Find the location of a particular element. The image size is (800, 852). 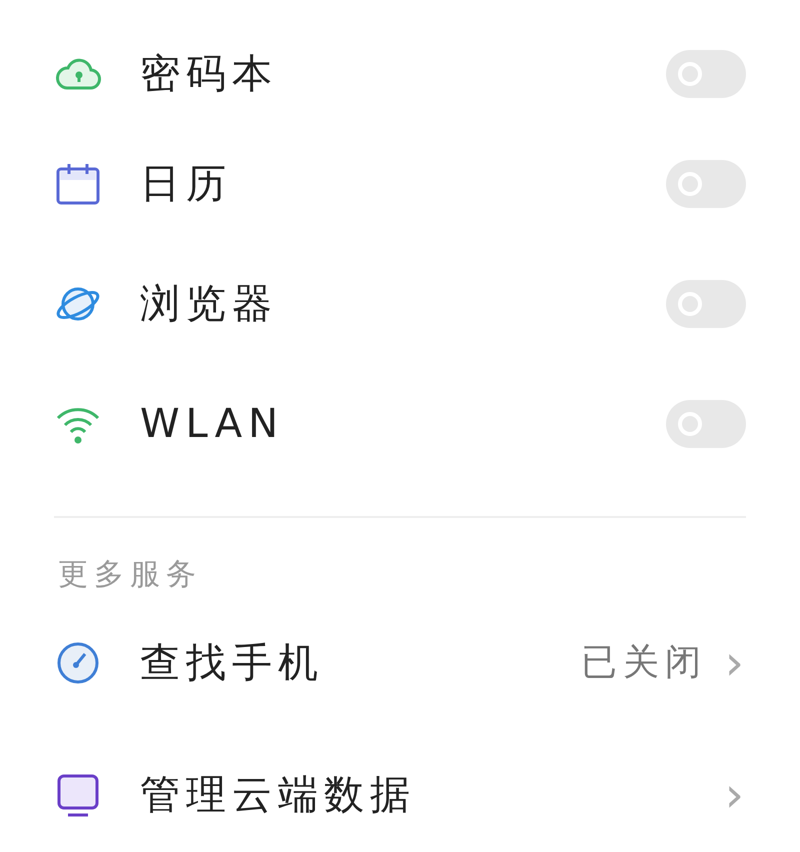

status-value: 已关闭 is located at coordinates (643, 663).